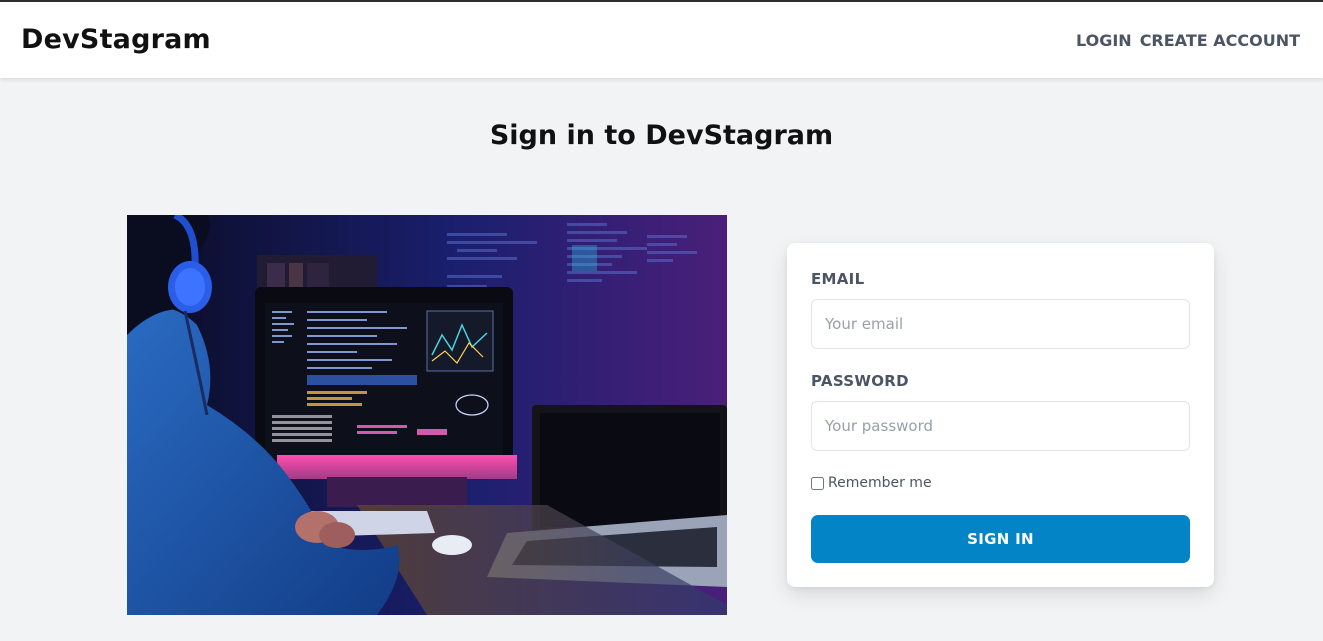 The image size is (1323, 641). Describe the element at coordinates (1000, 539) in the screenshot. I see `sign-in-button: SIGN IN` at that location.